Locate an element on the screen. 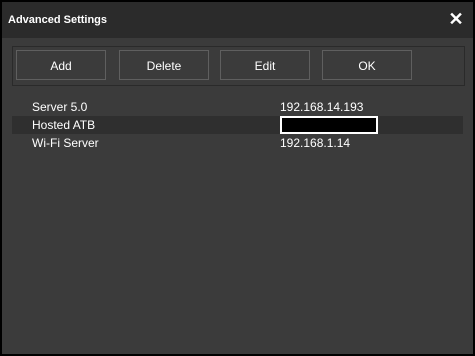  server-address: 192.168.1.14 is located at coordinates (315, 143).